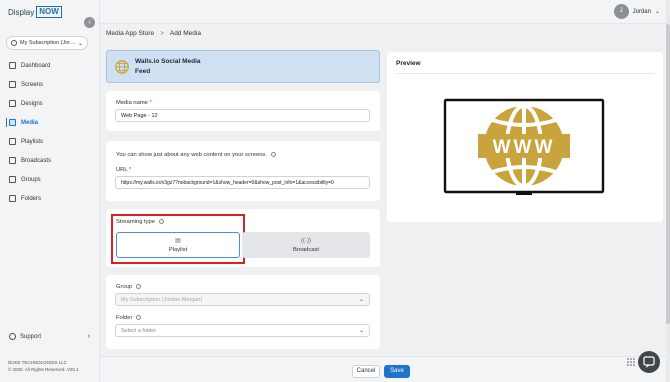  Describe the element at coordinates (162, 299) in the screenshot. I see `group-select-value: My Subscription (Jordan Morgan)` at that location.